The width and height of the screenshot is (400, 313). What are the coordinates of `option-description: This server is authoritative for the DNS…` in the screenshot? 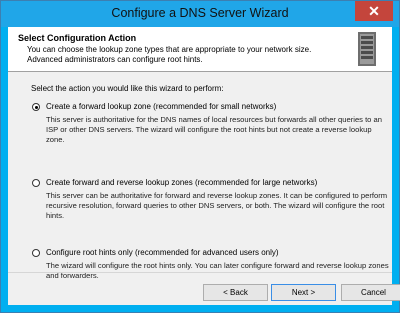 It's located at (214, 129).